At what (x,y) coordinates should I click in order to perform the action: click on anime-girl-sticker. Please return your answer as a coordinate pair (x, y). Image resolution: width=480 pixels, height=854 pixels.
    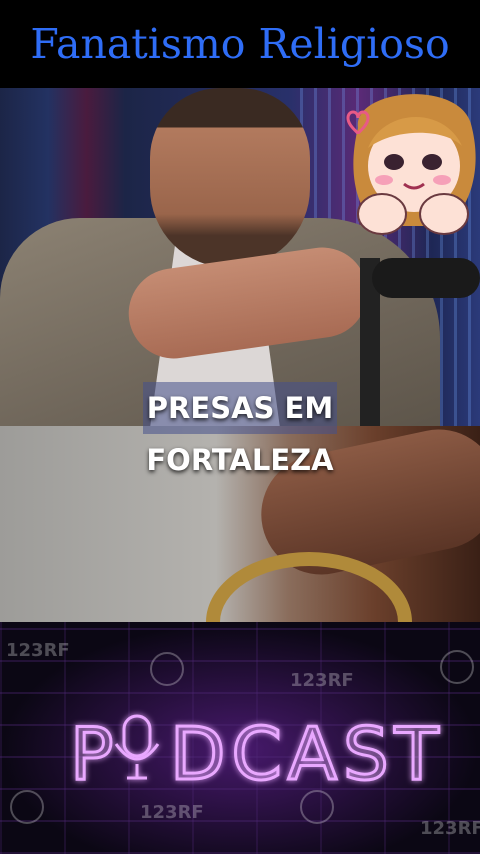
    Looking at the image, I should click on (411, 164).